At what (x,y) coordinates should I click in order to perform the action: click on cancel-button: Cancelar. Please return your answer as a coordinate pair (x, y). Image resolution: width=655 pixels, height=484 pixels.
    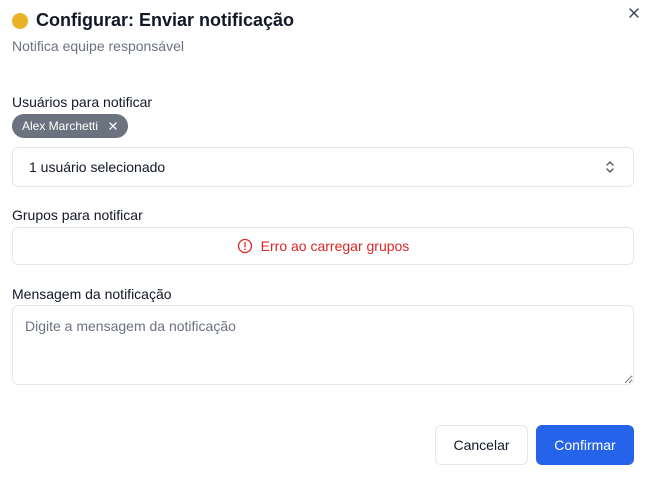
    Looking at the image, I should click on (481, 445).